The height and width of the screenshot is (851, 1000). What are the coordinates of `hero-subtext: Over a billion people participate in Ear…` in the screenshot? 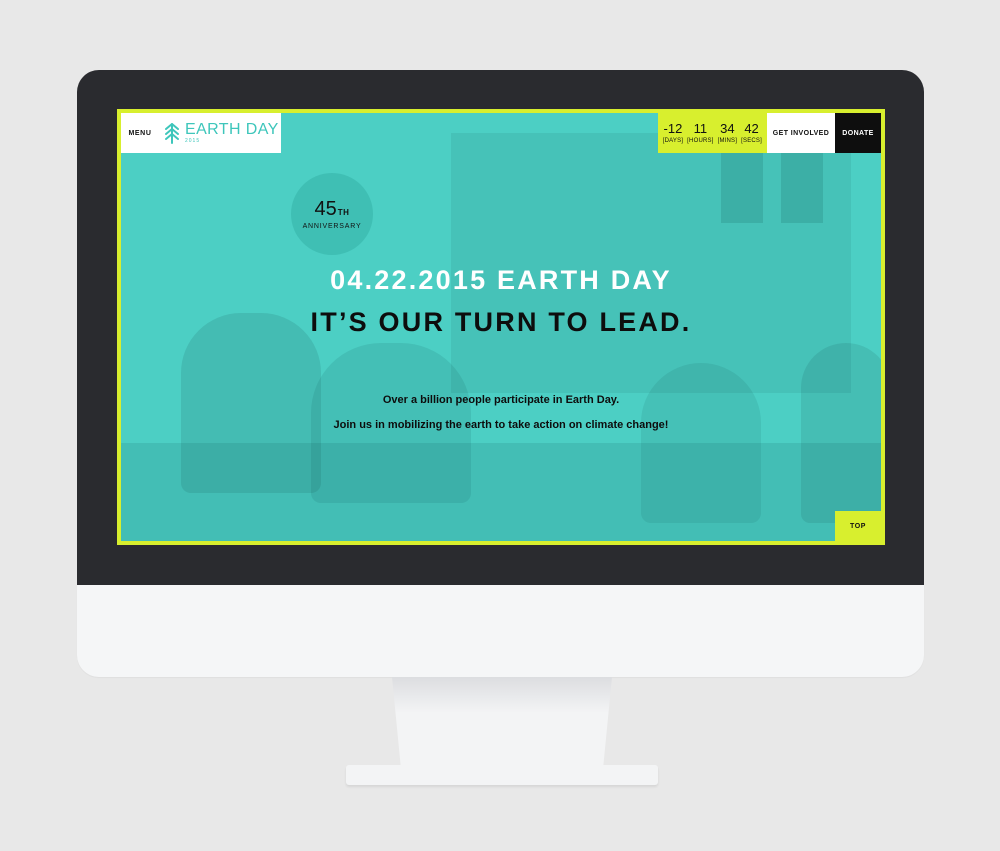 It's located at (501, 400).